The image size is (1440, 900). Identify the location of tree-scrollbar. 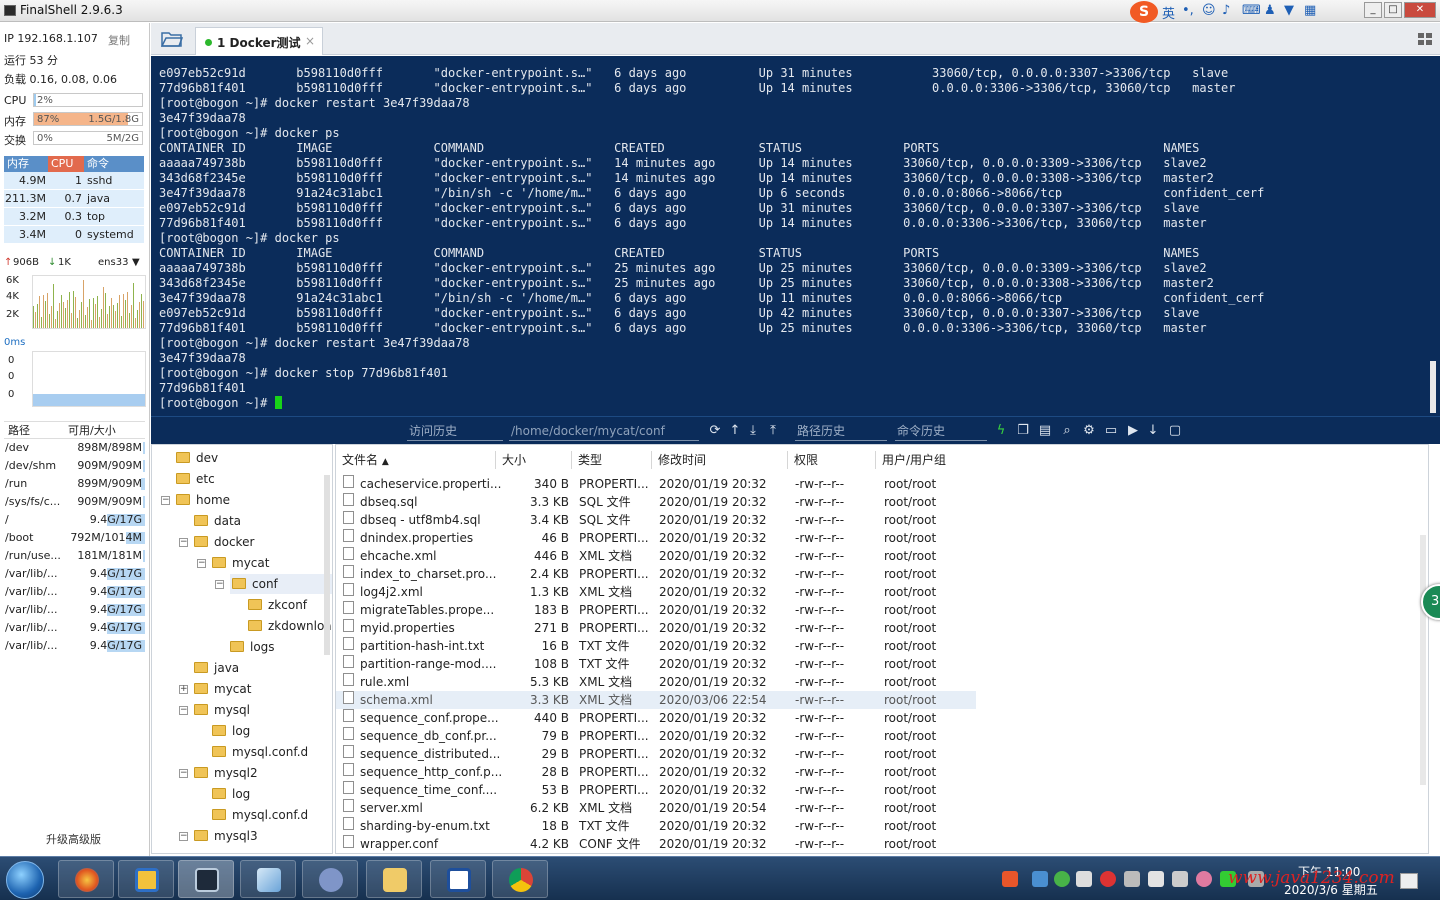
(327, 565).